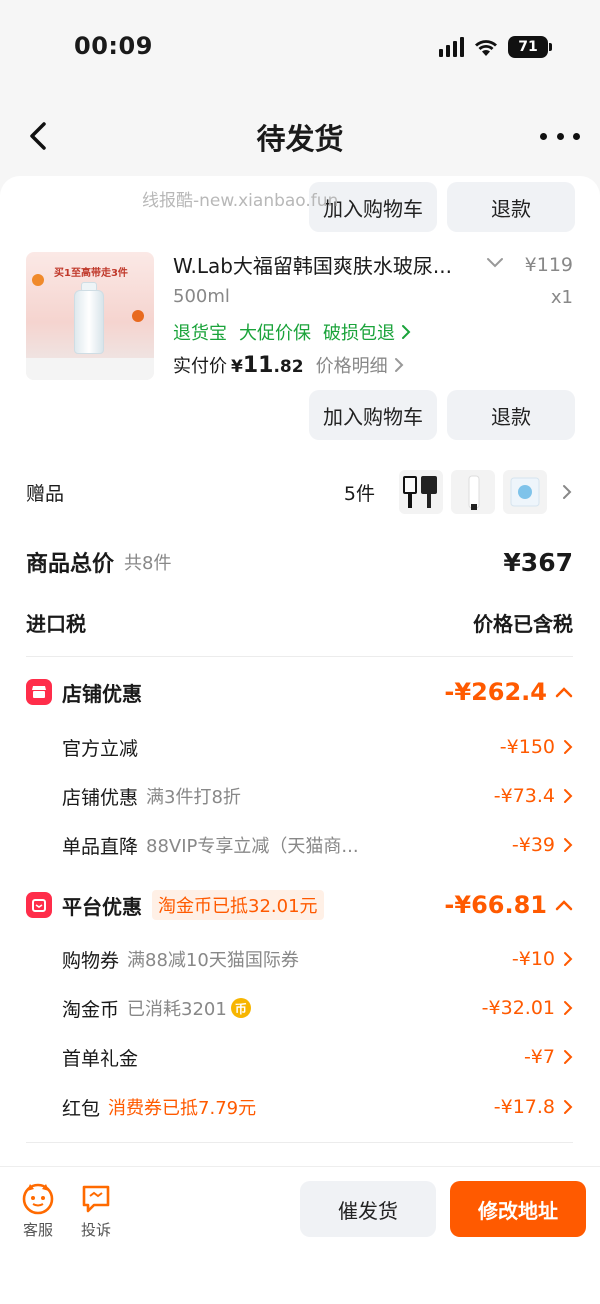  I want to click on bottom-action-bar: 客服 投诉 催发货 修改地址, so click(300, 1235).